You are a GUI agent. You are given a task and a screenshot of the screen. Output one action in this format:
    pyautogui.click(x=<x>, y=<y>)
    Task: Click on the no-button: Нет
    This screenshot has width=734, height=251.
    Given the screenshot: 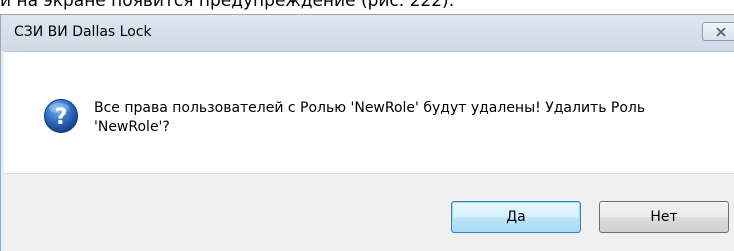 What is the action you would take?
    pyautogui.click(x=664, y=217)
    